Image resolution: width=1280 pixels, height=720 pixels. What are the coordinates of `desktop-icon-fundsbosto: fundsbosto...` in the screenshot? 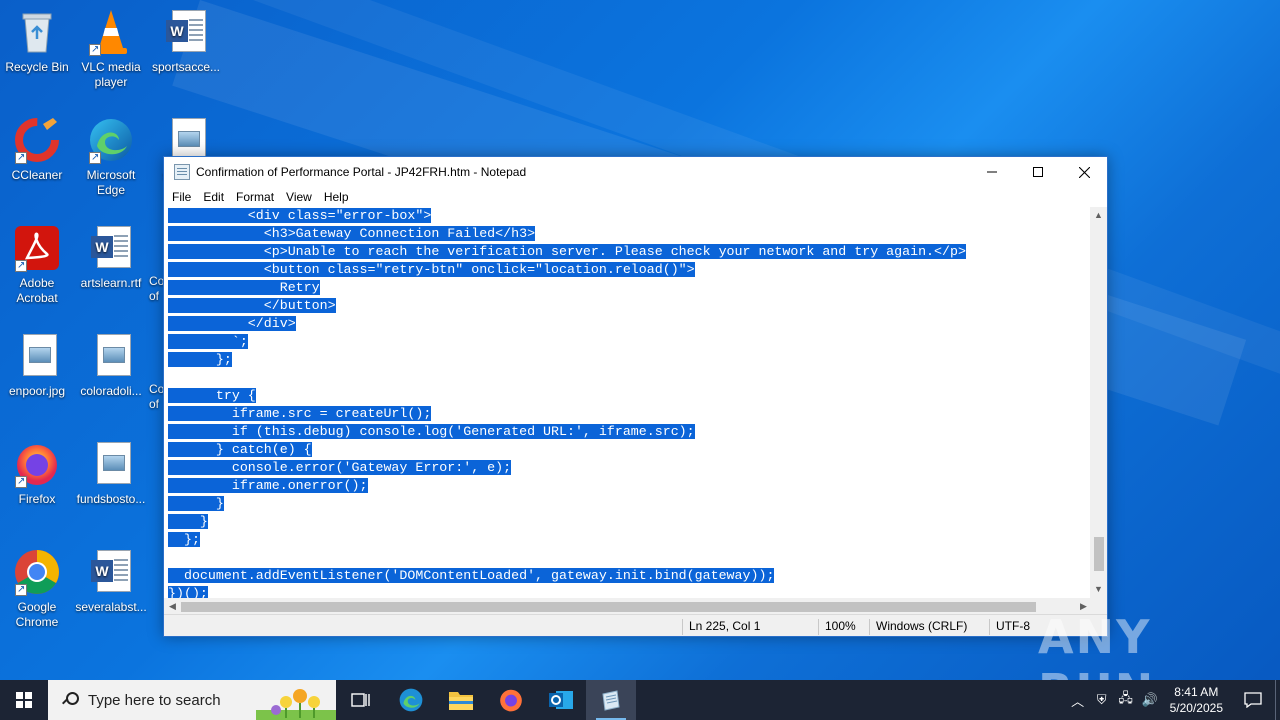 It's located at (111, 473).